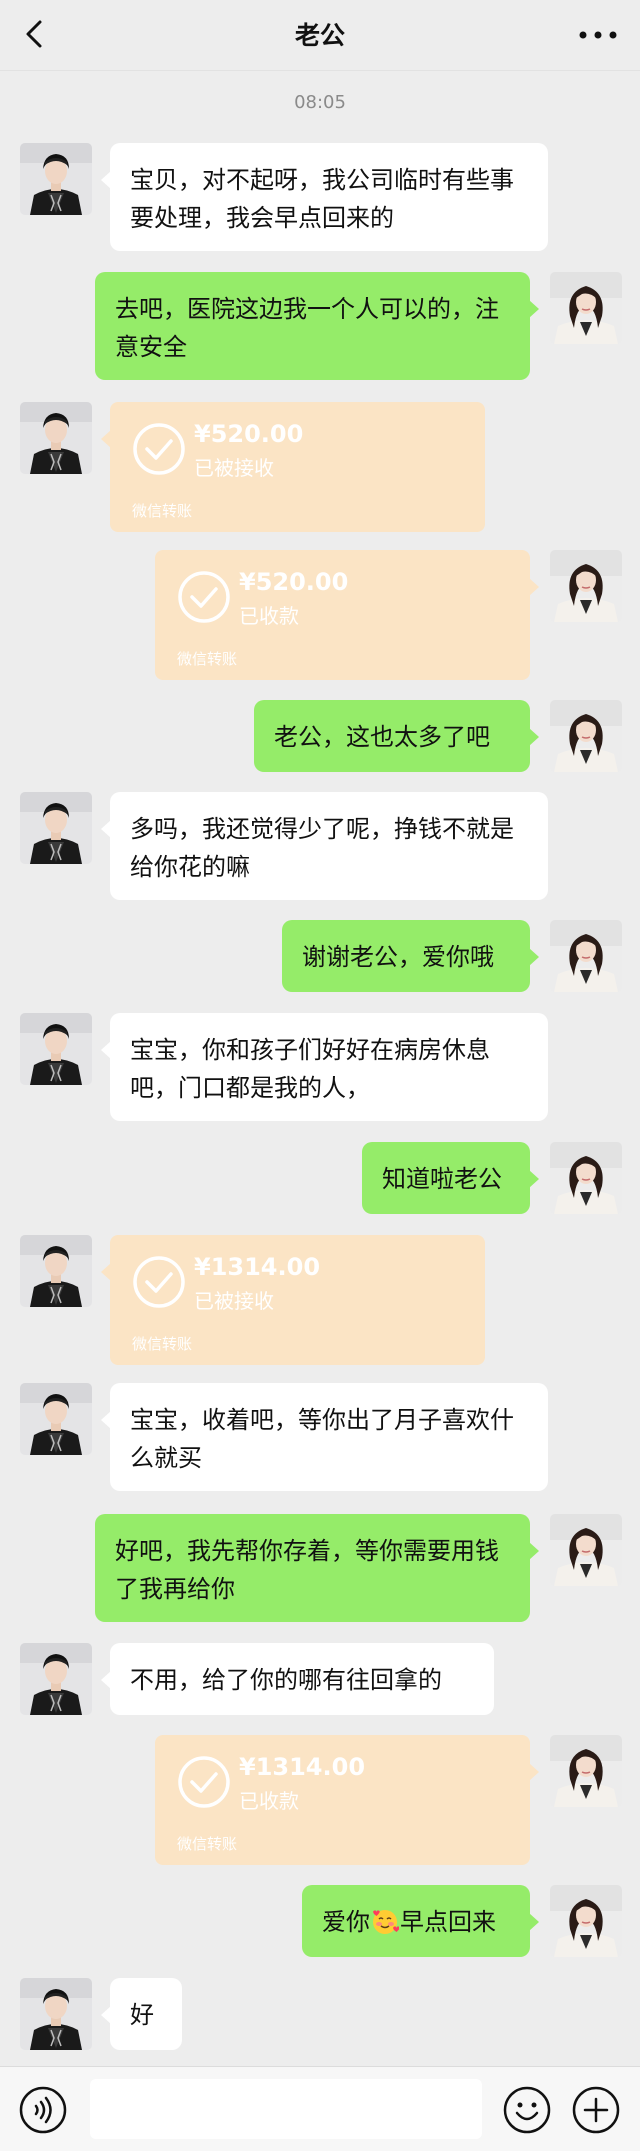  What do you see at coordinates (317, 1568) in the screenshot?
I see `message-bubble-outgoing: 好吧，我先帮你存着，等你需要用钱了我再给你` at bounding box center [317, 1568].